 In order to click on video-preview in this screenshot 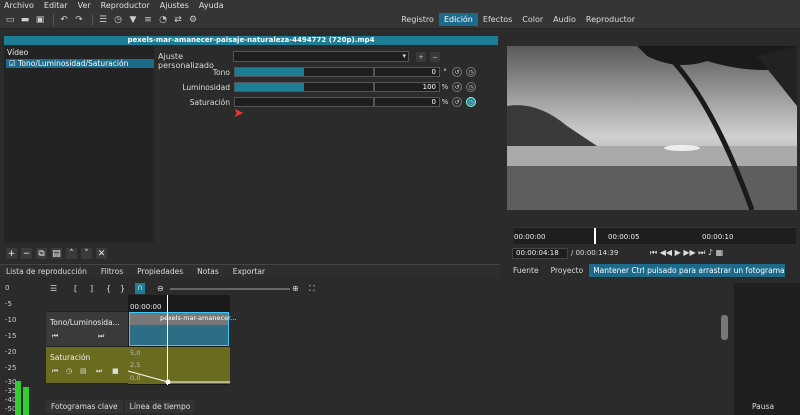, I will do `click(652, 128)`.